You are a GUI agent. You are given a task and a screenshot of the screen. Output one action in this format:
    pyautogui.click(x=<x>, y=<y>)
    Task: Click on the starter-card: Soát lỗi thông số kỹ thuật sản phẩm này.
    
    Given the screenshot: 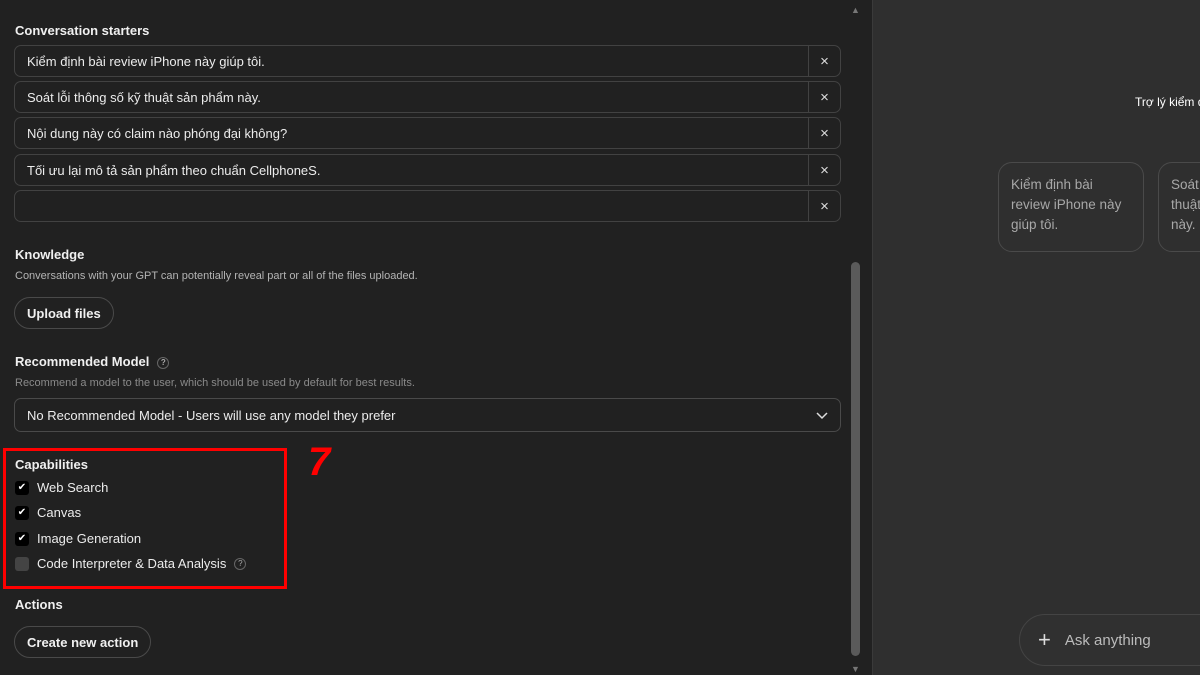 What is the action you would take?
    pyautogui.click(x=1179, y=207)
    